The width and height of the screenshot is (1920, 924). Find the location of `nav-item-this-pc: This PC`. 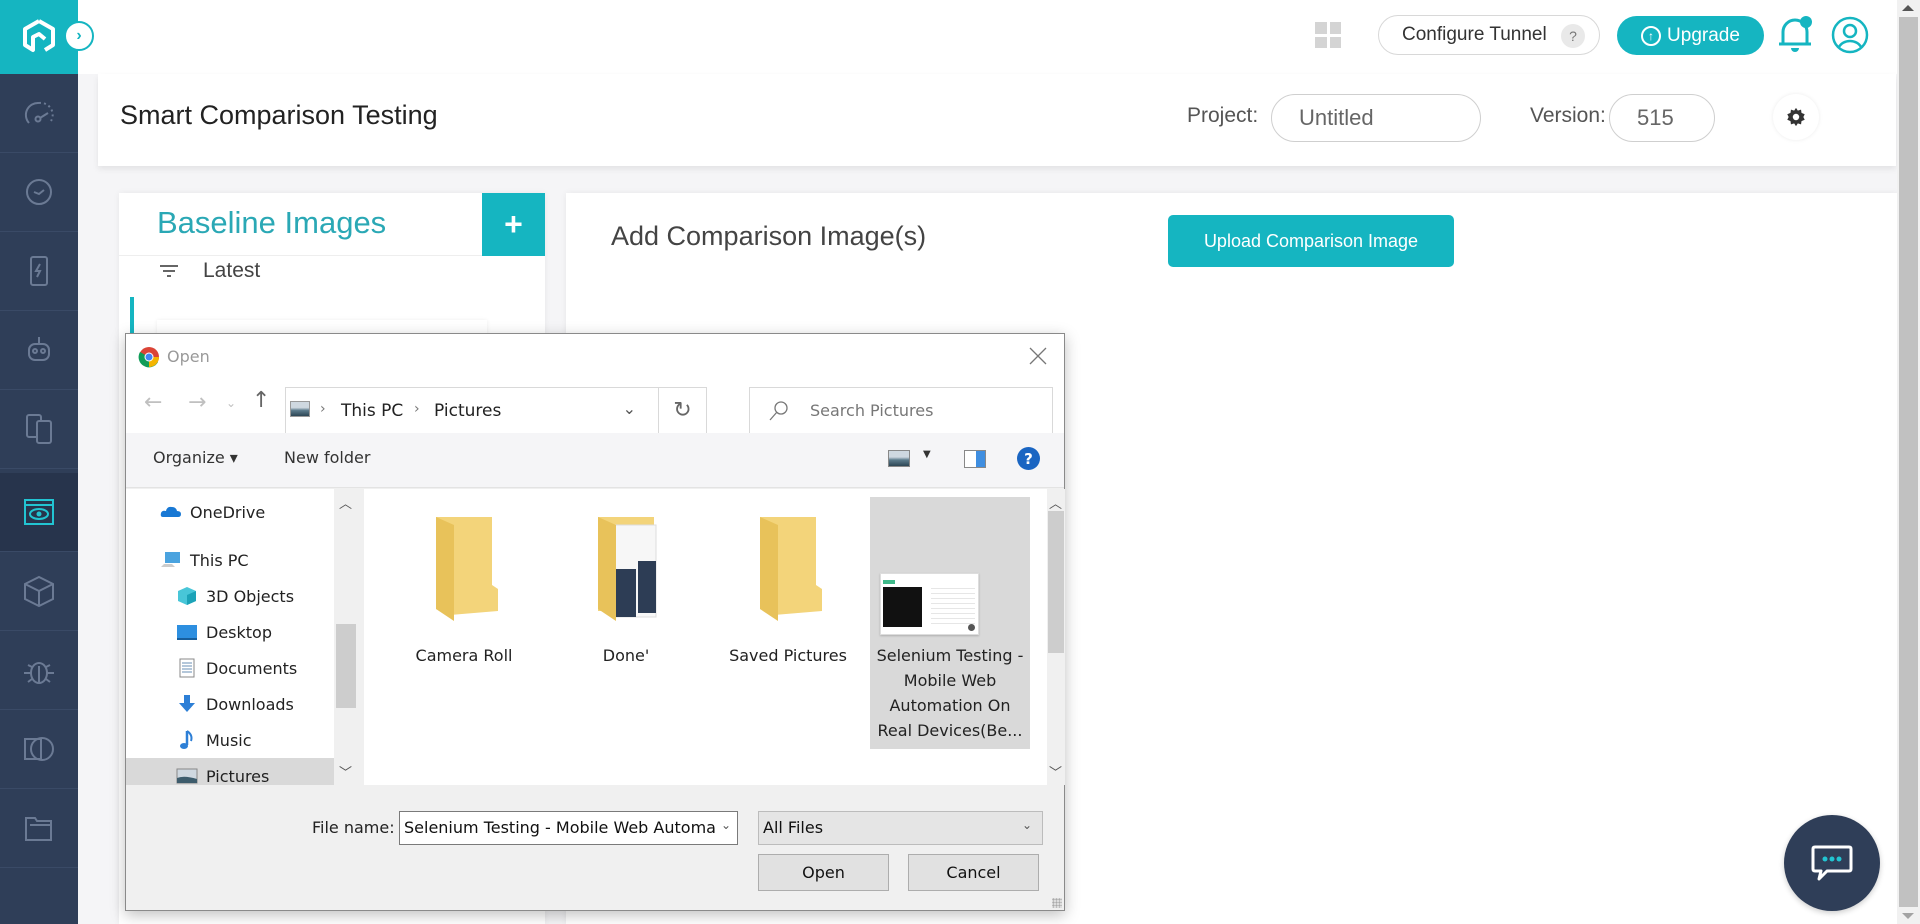

nav-item-this-pc: This PC is located at coordinates (230, 560).